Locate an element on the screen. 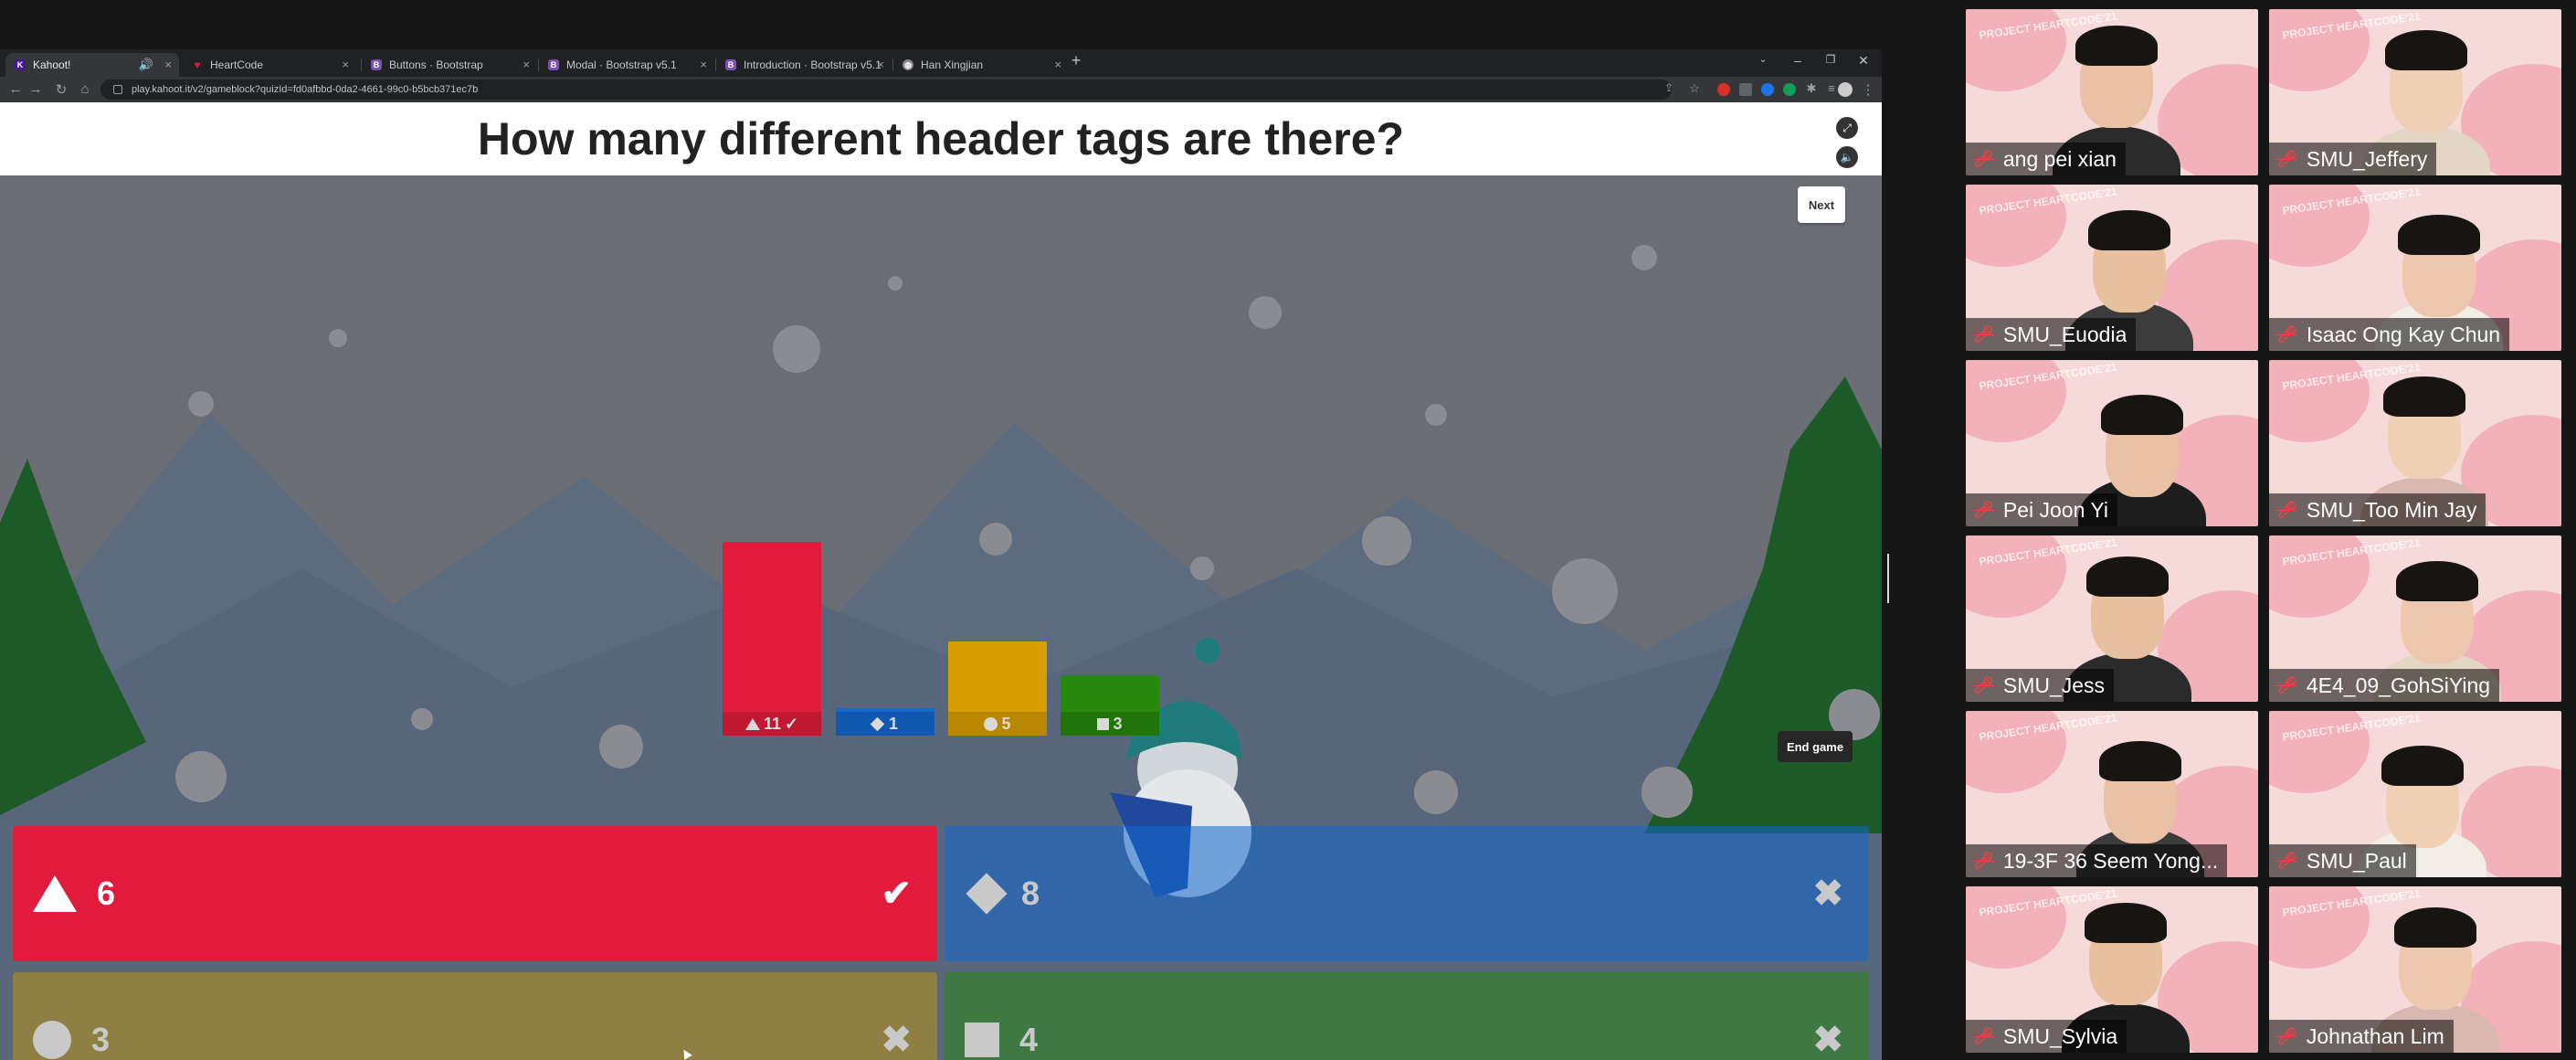  answer-text: 8 is located at coordinates (1030, 893).